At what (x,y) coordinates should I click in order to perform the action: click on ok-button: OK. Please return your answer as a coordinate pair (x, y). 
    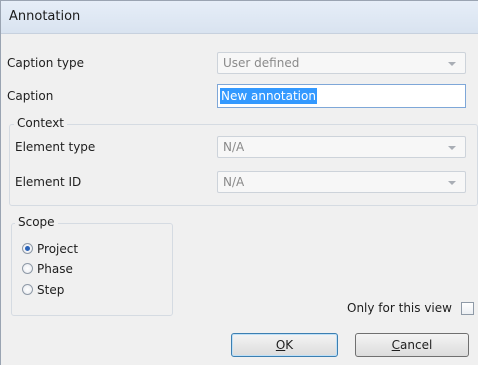
    Looking at the image, I should click on (284, 345).